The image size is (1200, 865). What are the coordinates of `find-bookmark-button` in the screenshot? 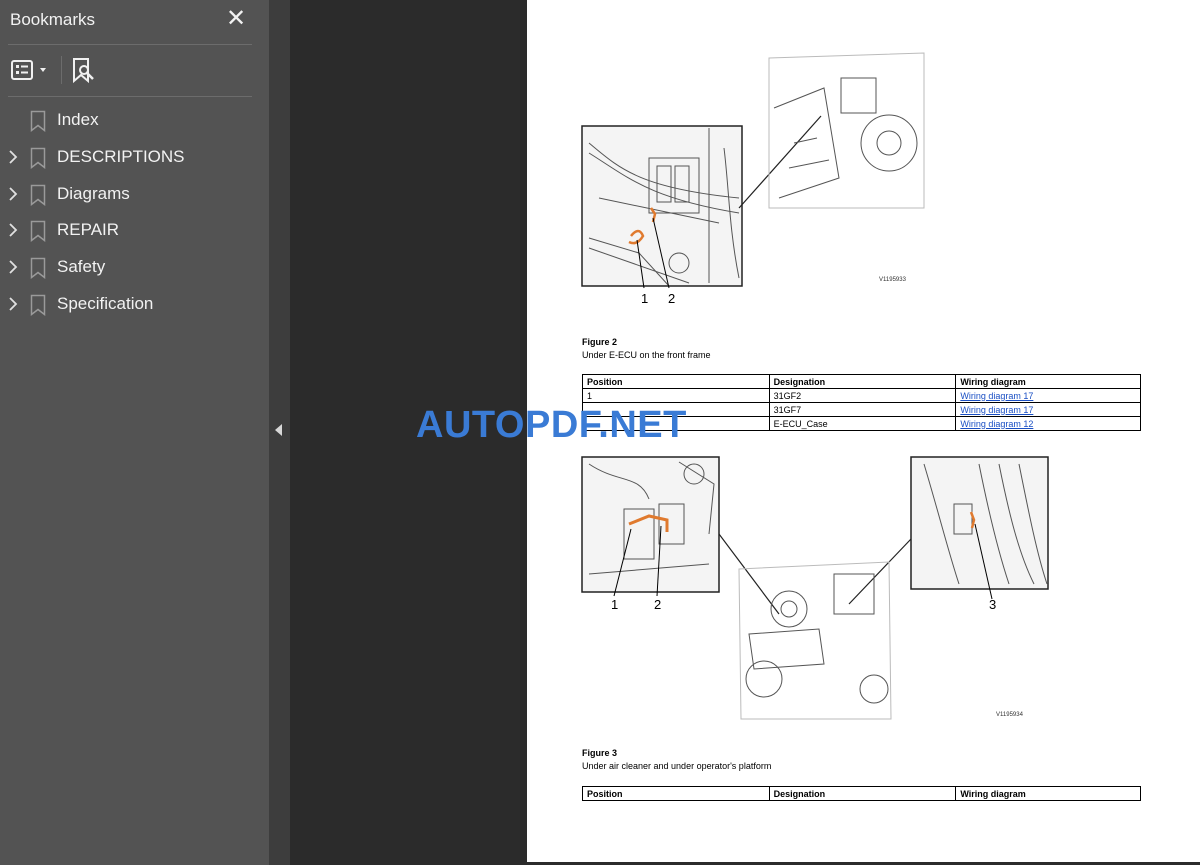 It's located at (85, 70).